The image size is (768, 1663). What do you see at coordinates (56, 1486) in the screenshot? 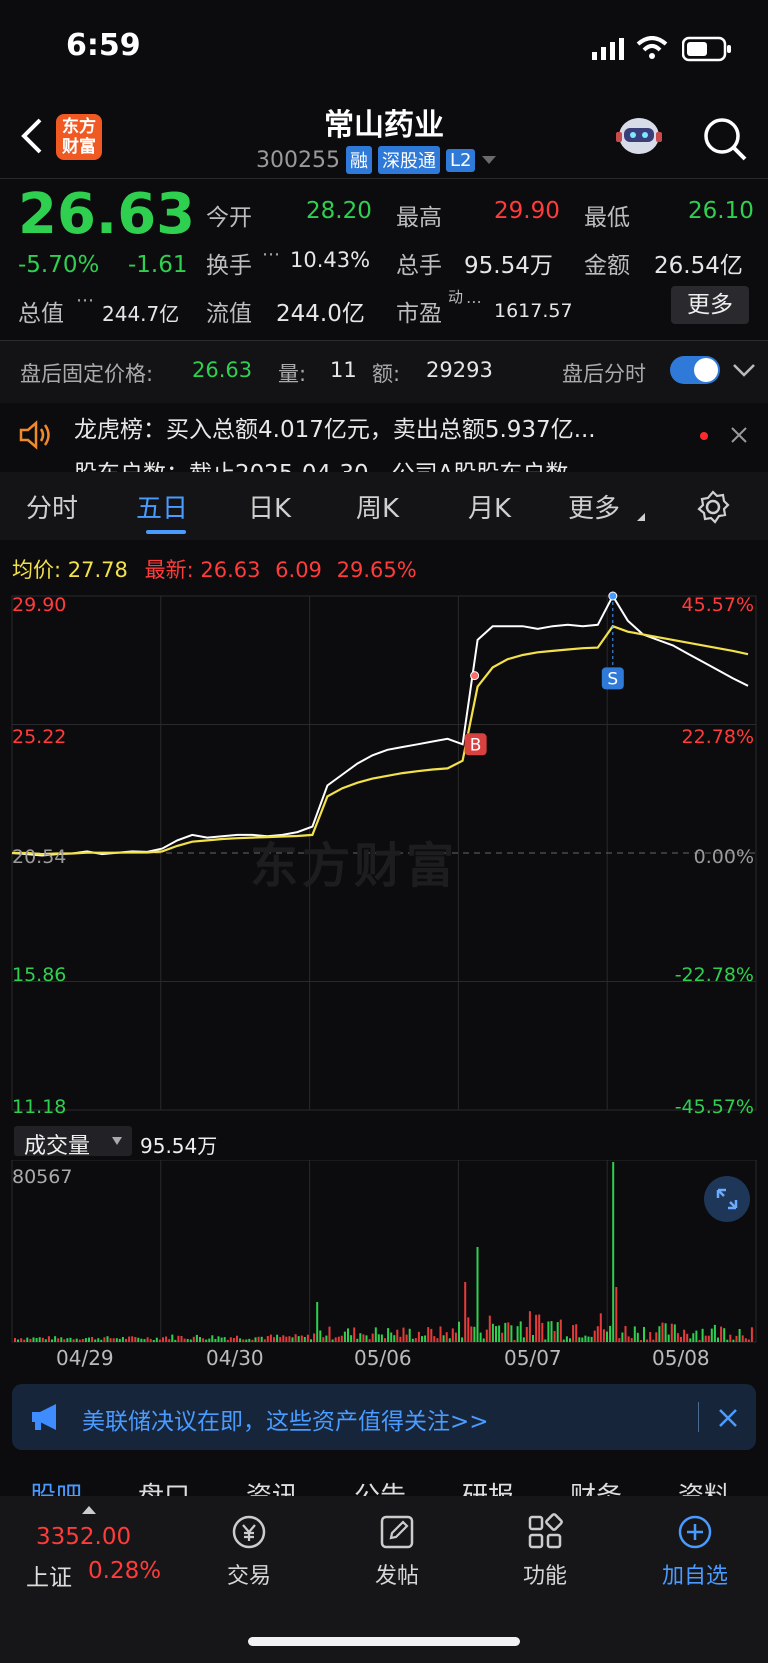
I see `sub-tab-guba: 股吧` at bounding box center [56, 1486].